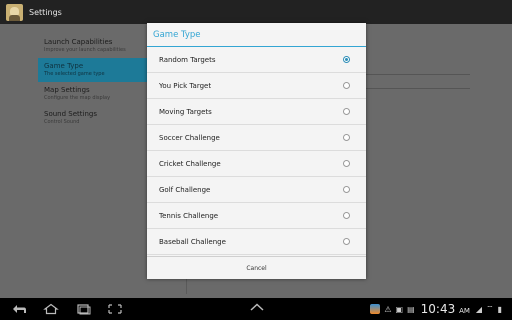 This screenshot has width=512, height=320. What do you see at coordinates (185, 85) in the screenshot?
I see `option-label: You Pick Target` at bounding box center [185, 85].